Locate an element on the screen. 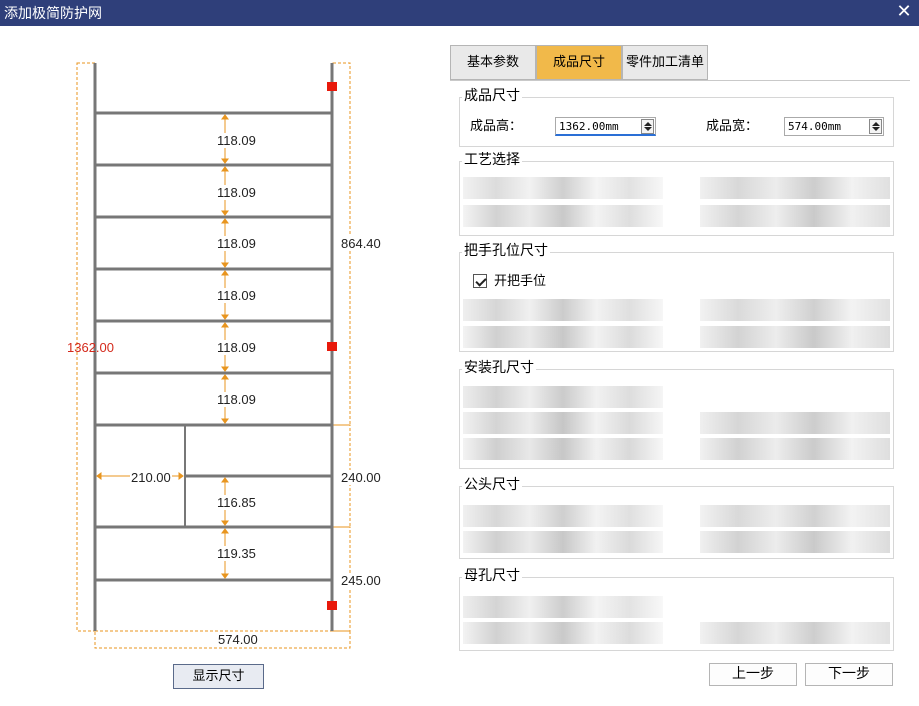 Image resolution: width=919 pixels, height=706 pixels. group-title: 公头尺寸 is located at coordinates (492, 485).